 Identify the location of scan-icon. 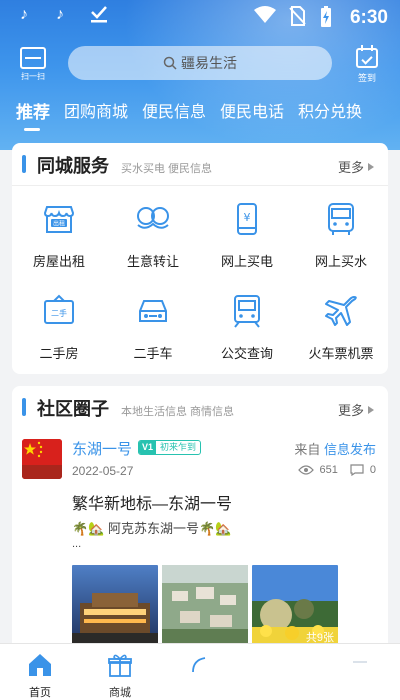
(33, 58).